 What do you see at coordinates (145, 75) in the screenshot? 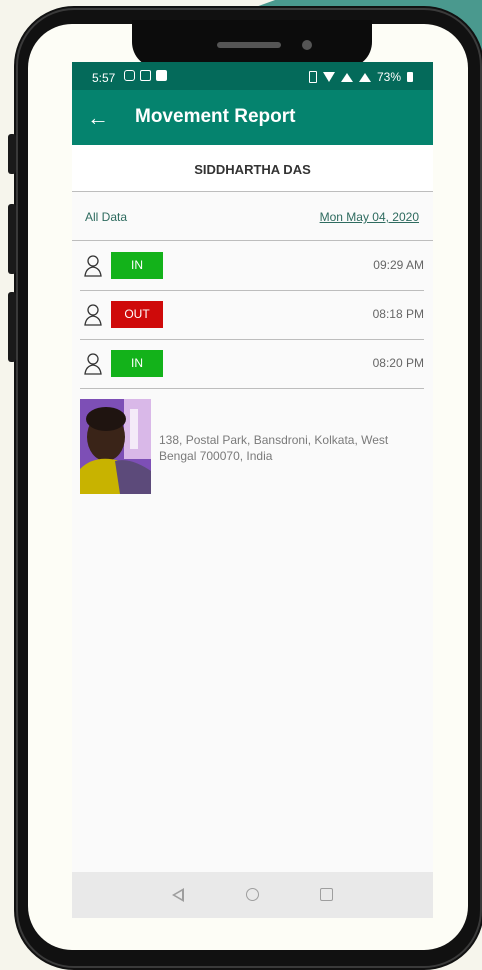
I see `app-icon` at bounding box center [145, 75].